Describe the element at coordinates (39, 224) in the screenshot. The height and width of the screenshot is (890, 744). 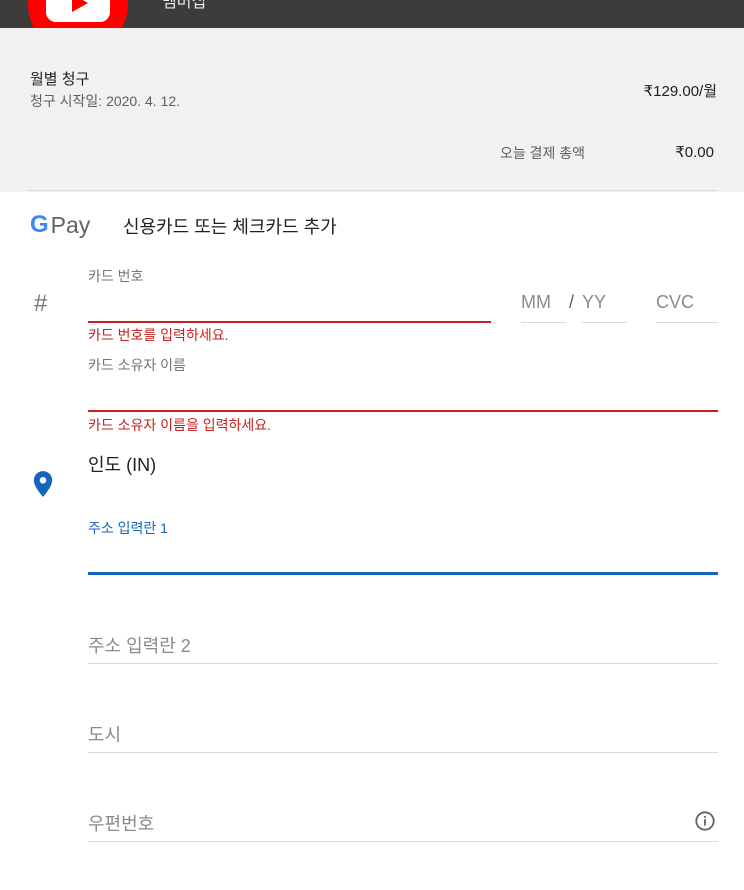
I see `google-g-icon: G` at that location.